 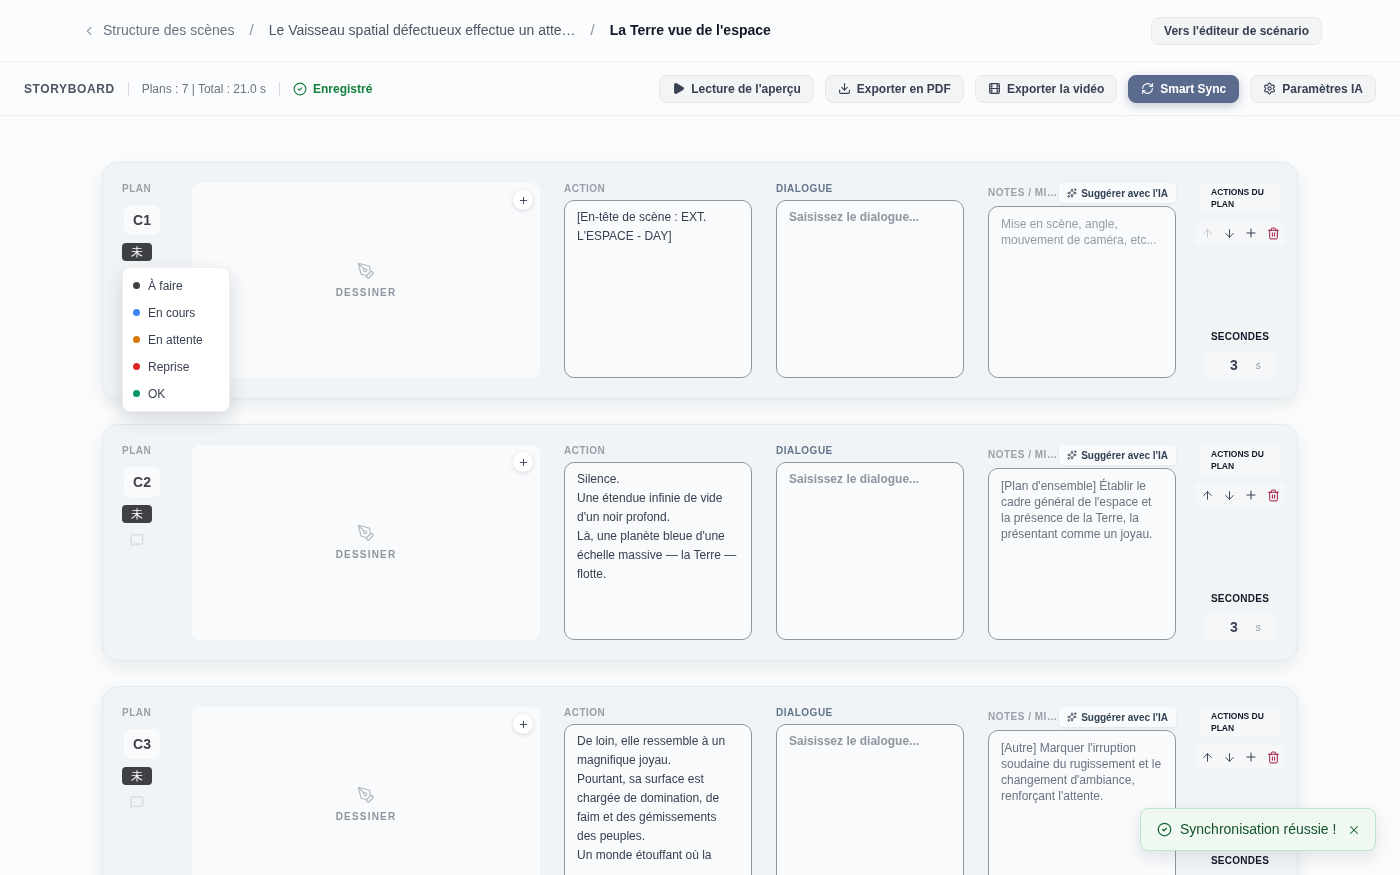 I want to click on status-option: OK, so click(x=176, y=393).